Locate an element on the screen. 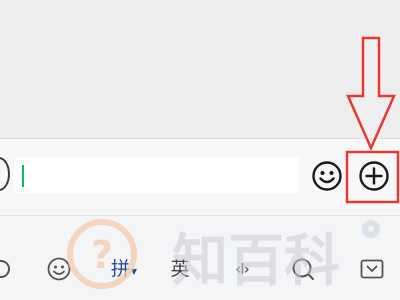  arrow-down-icon is located at coordinates (372, 120).